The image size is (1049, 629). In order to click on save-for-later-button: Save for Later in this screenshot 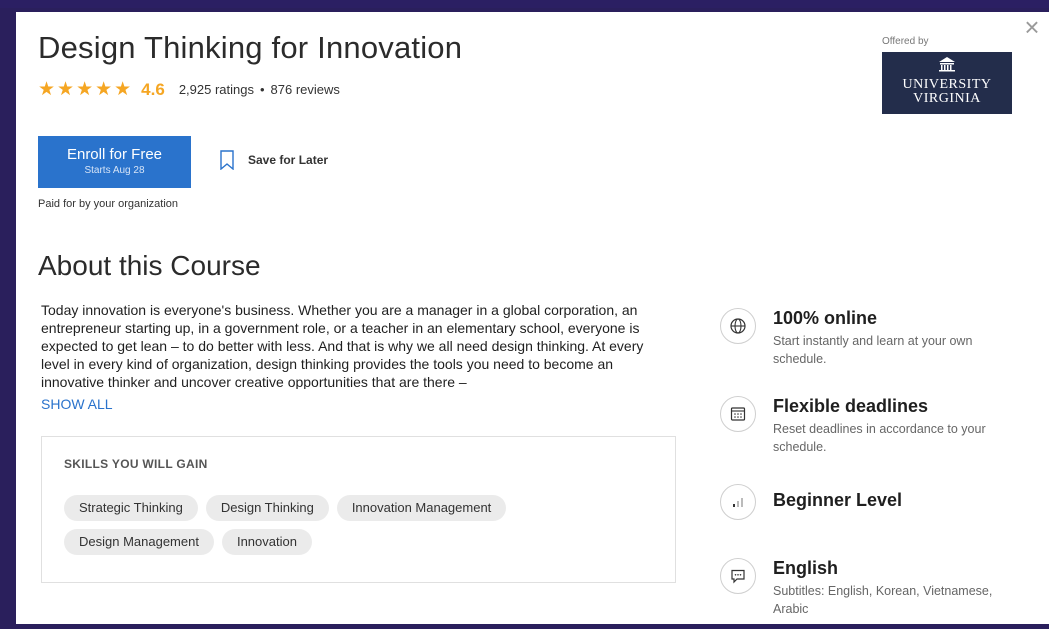, I will do `click(274, 160)`.